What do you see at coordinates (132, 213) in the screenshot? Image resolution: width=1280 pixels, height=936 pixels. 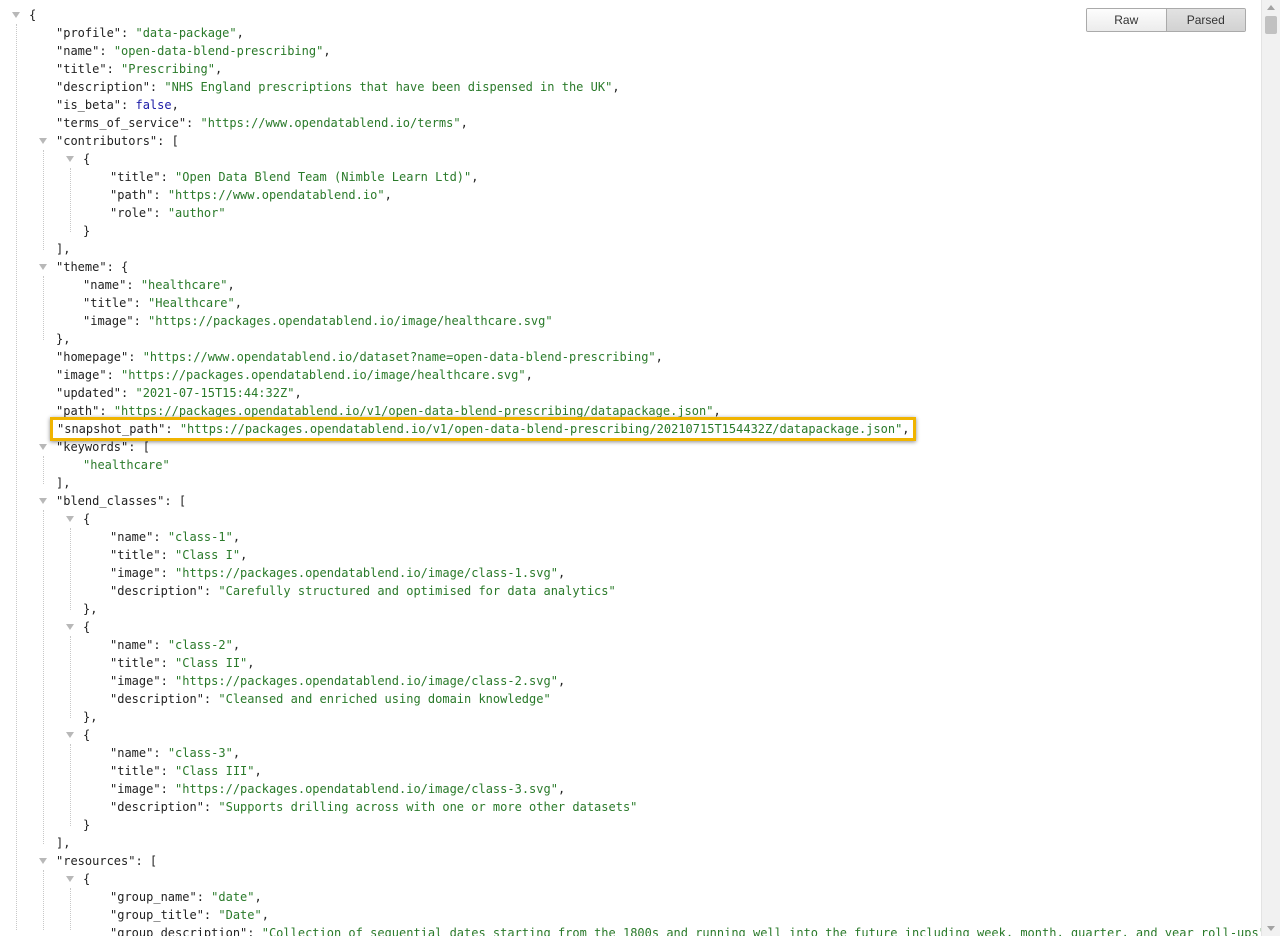 I see `json-key: "role"` at bounding box center [132, 213].